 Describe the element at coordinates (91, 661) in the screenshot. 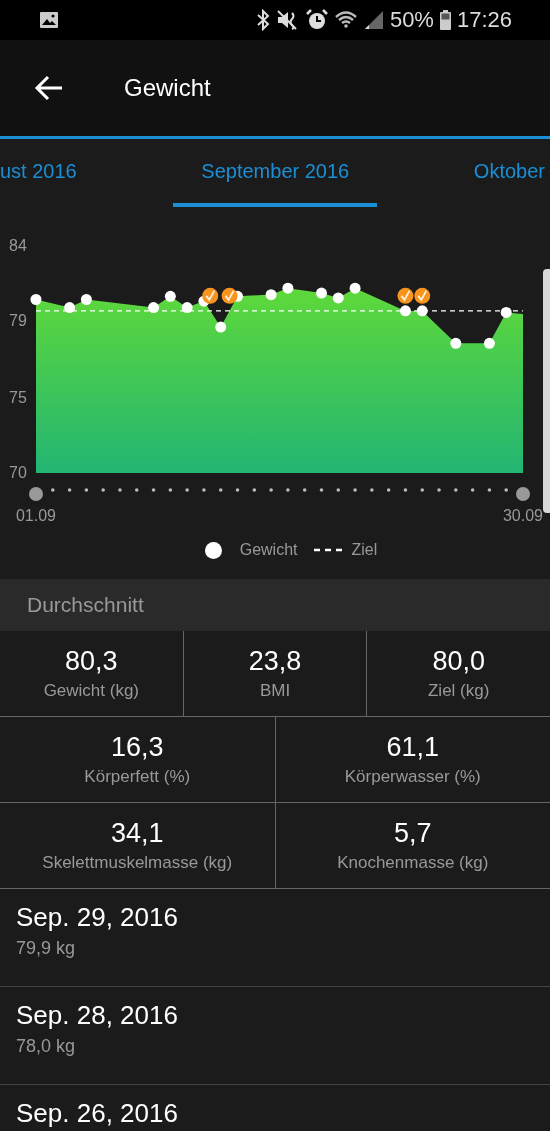

I see `stat-value: 80,3` at that location.